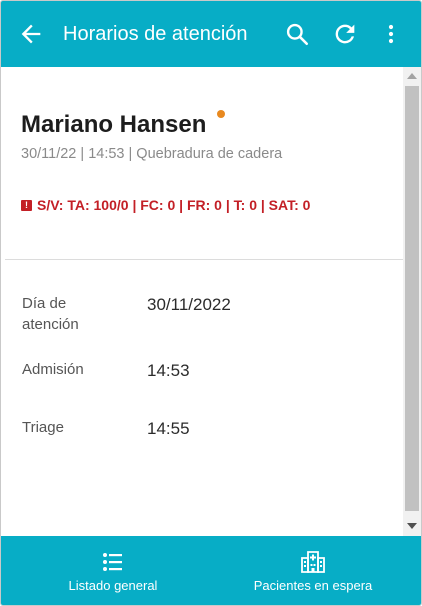 This screenshot has width=422, height=606. Describe the element at coordinates (53, 369) in the screenshot. I see `row-label-admision: Admisión` at that location.